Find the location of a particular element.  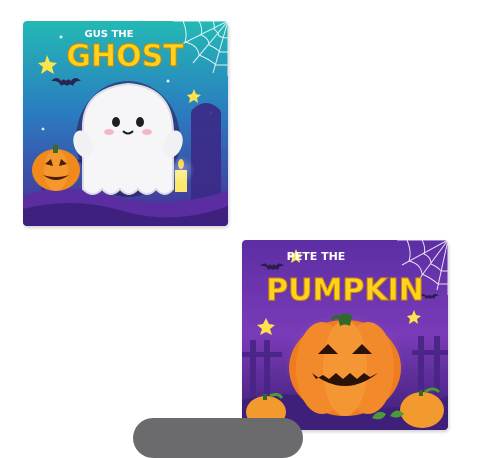

overlay-bar is located at coordinates (218, 438).